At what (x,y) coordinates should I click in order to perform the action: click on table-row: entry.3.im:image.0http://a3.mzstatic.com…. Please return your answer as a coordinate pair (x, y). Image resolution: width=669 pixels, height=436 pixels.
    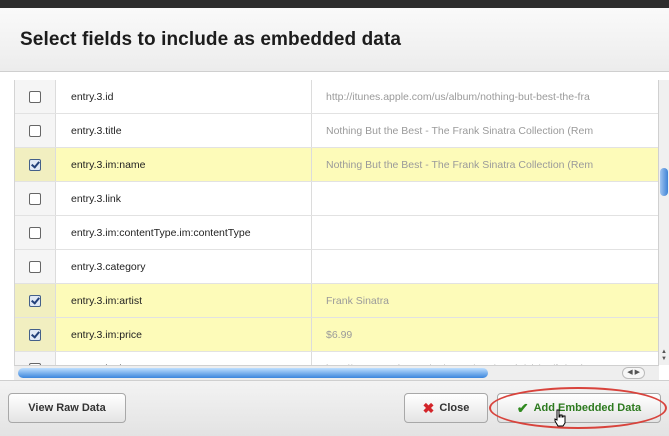
    Looking at the image, I should click on (337, 358).